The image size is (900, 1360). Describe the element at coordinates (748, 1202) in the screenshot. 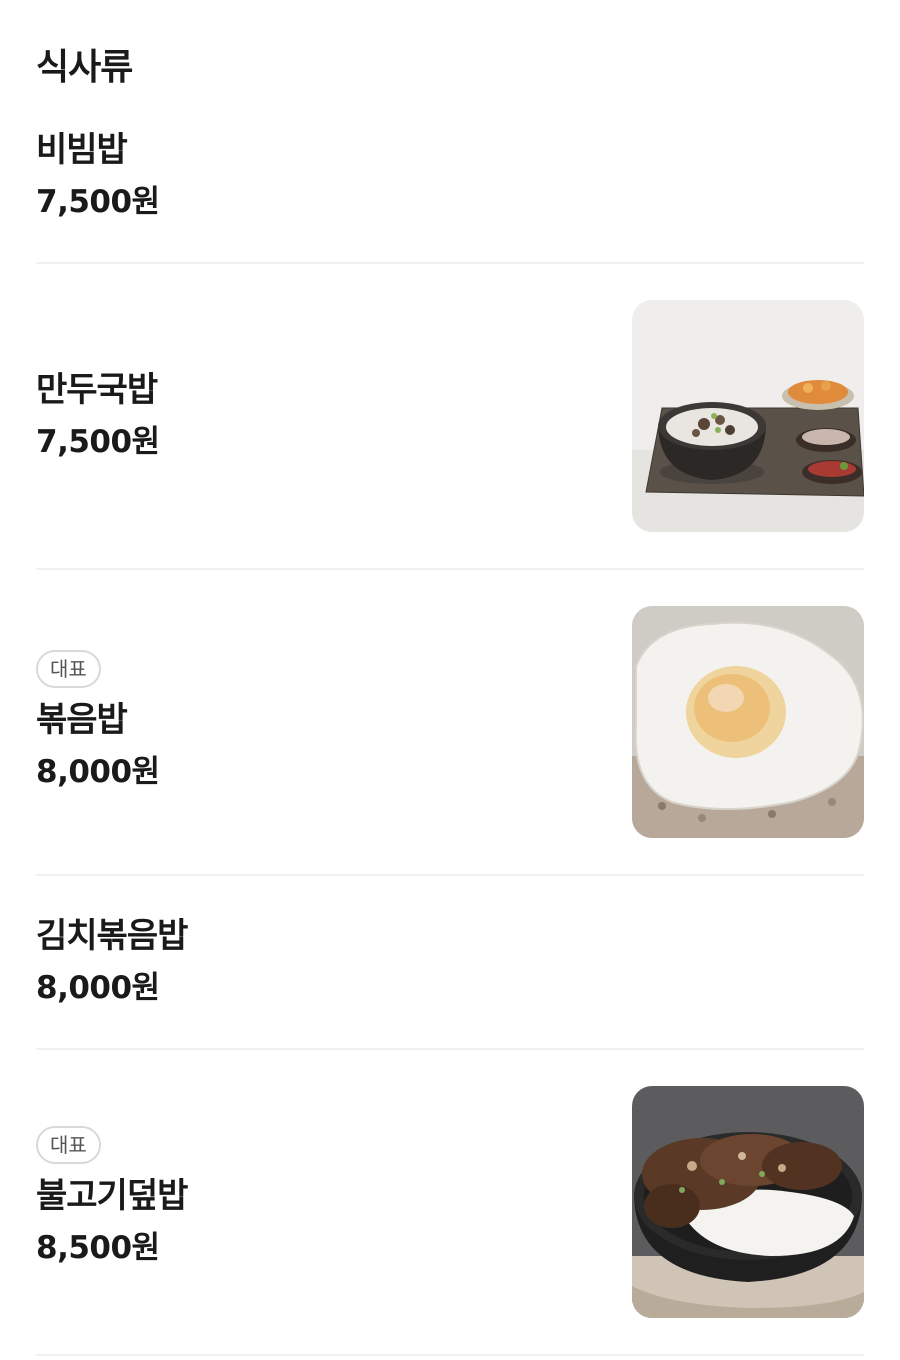

I see `bulgogi-rice-photo` at that location.